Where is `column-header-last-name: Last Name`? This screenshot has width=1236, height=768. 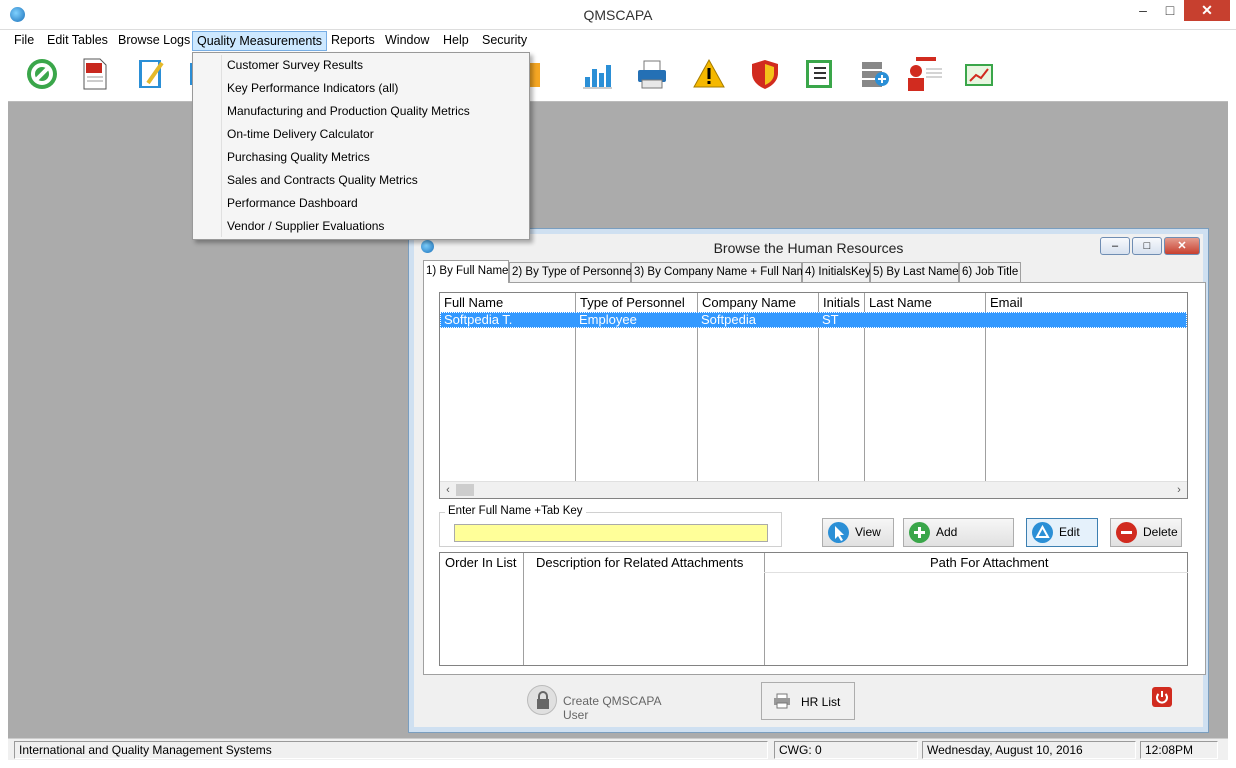 column-header-last-name: Last Name is located at coordinates (898, 302).